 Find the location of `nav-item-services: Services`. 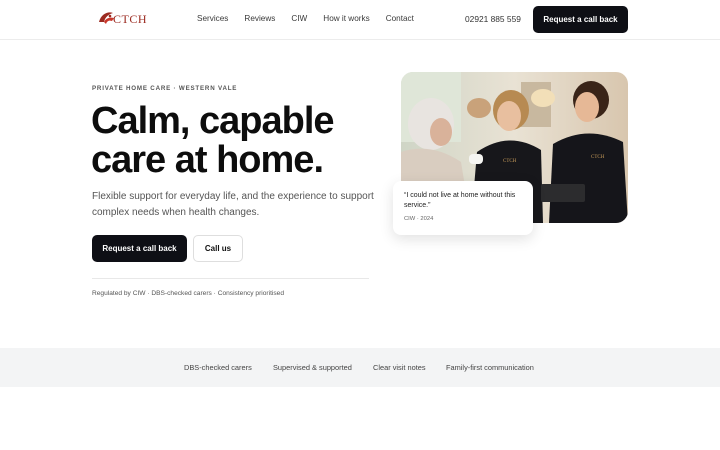

nav-item-services: Services is located at coordinates (212, 18).